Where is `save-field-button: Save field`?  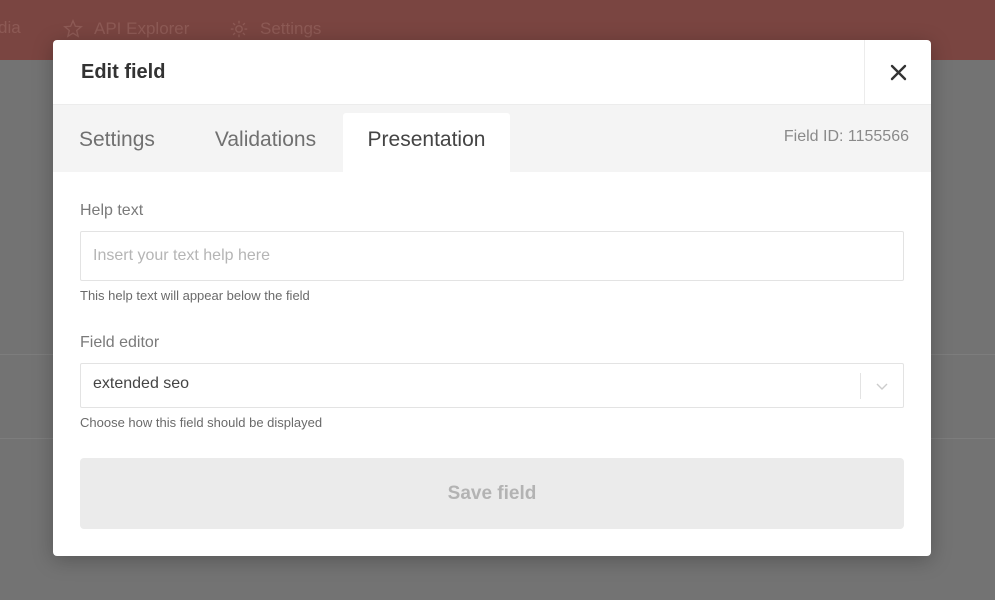 save-field-button: Save field is located at coordinates (492, 493).